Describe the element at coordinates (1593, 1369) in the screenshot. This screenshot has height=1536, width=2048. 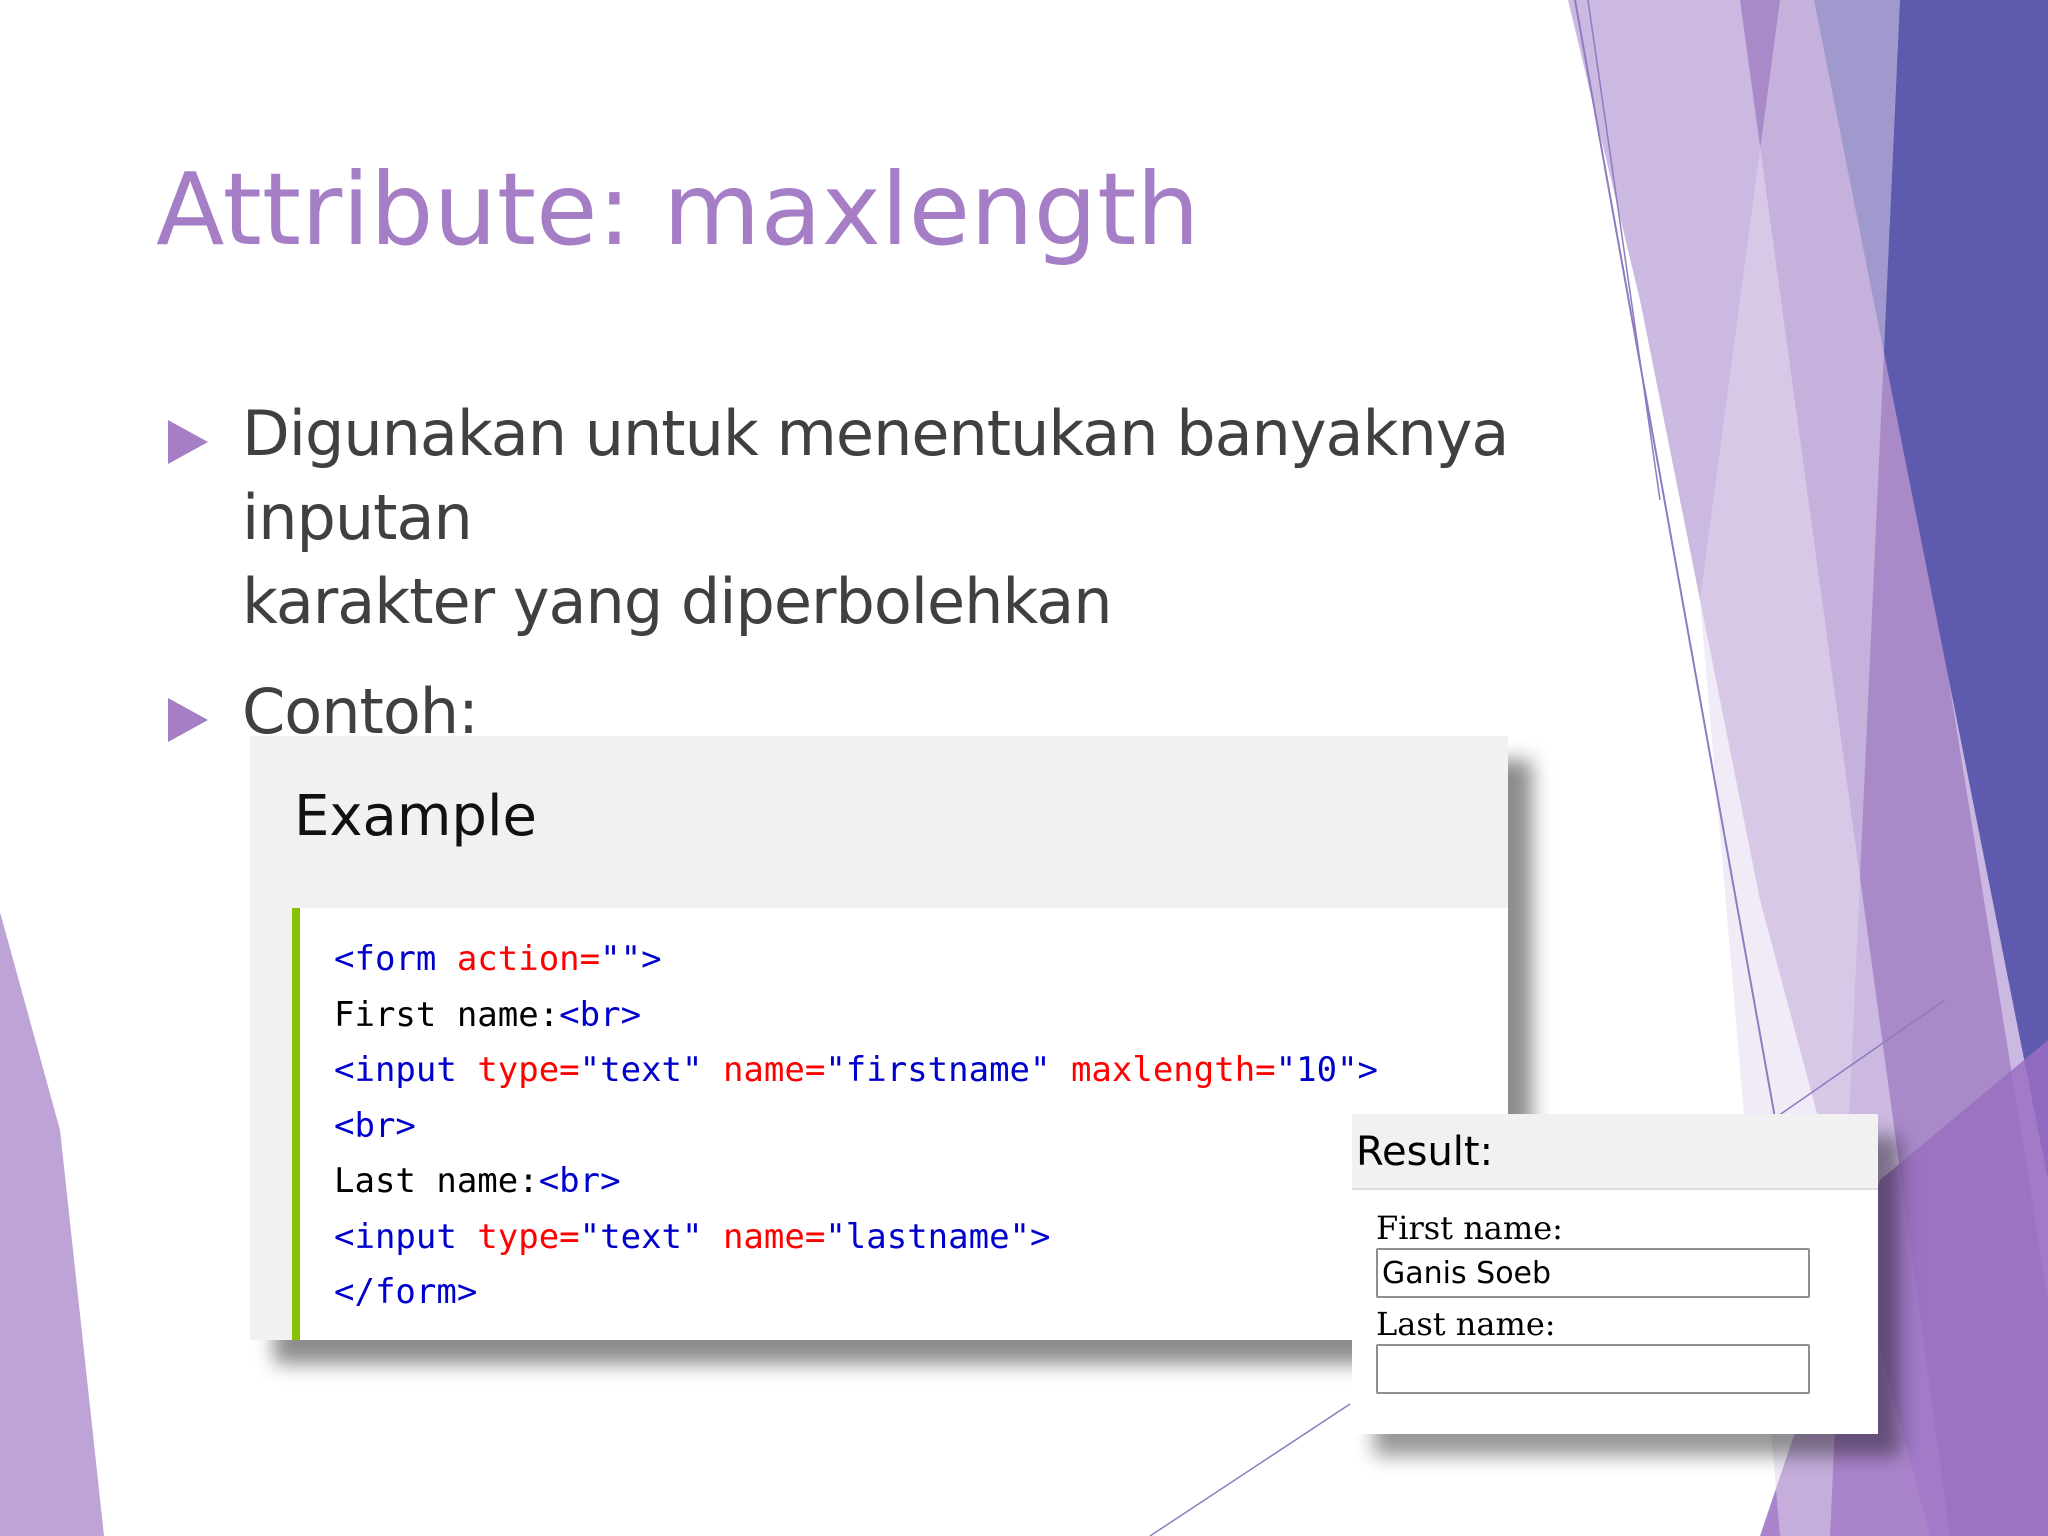
I see `last-name-input` at that location.